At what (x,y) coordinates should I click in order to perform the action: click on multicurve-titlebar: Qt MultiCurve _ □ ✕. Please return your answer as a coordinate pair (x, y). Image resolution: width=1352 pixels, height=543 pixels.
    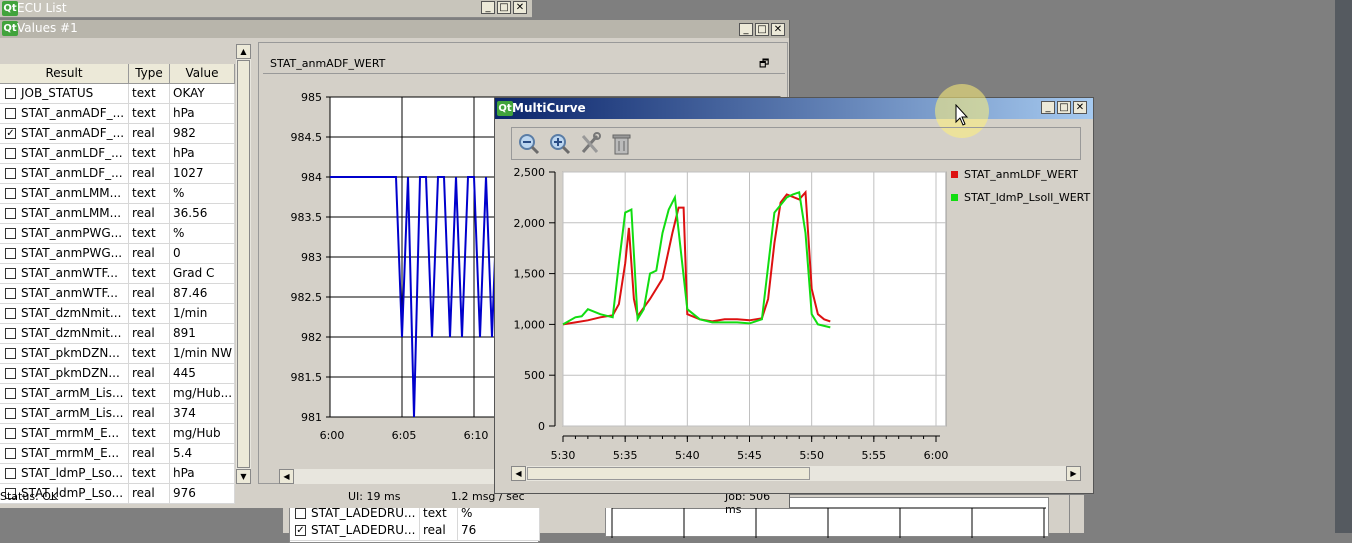
    Looking at the image, I should click on (794, 108).